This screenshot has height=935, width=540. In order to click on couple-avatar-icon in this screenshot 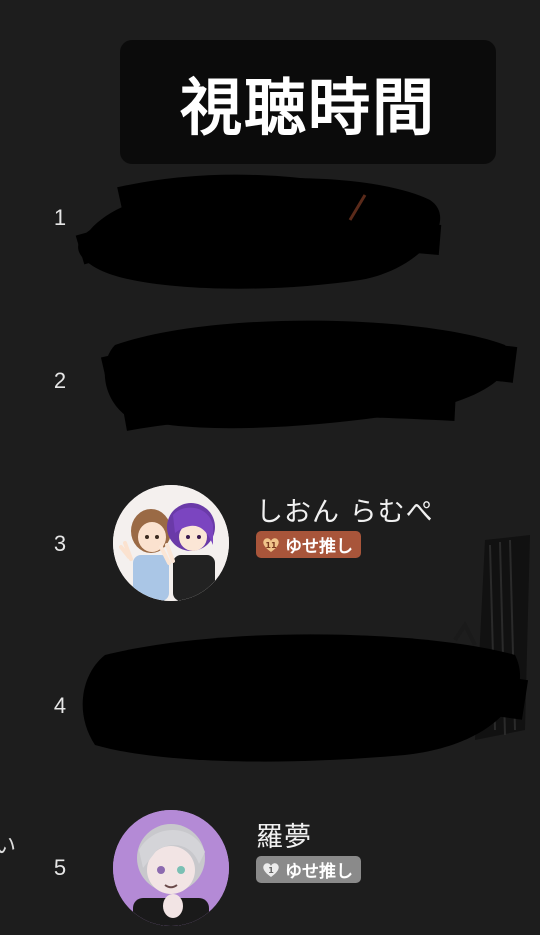, I will do `click(171, 543)`.